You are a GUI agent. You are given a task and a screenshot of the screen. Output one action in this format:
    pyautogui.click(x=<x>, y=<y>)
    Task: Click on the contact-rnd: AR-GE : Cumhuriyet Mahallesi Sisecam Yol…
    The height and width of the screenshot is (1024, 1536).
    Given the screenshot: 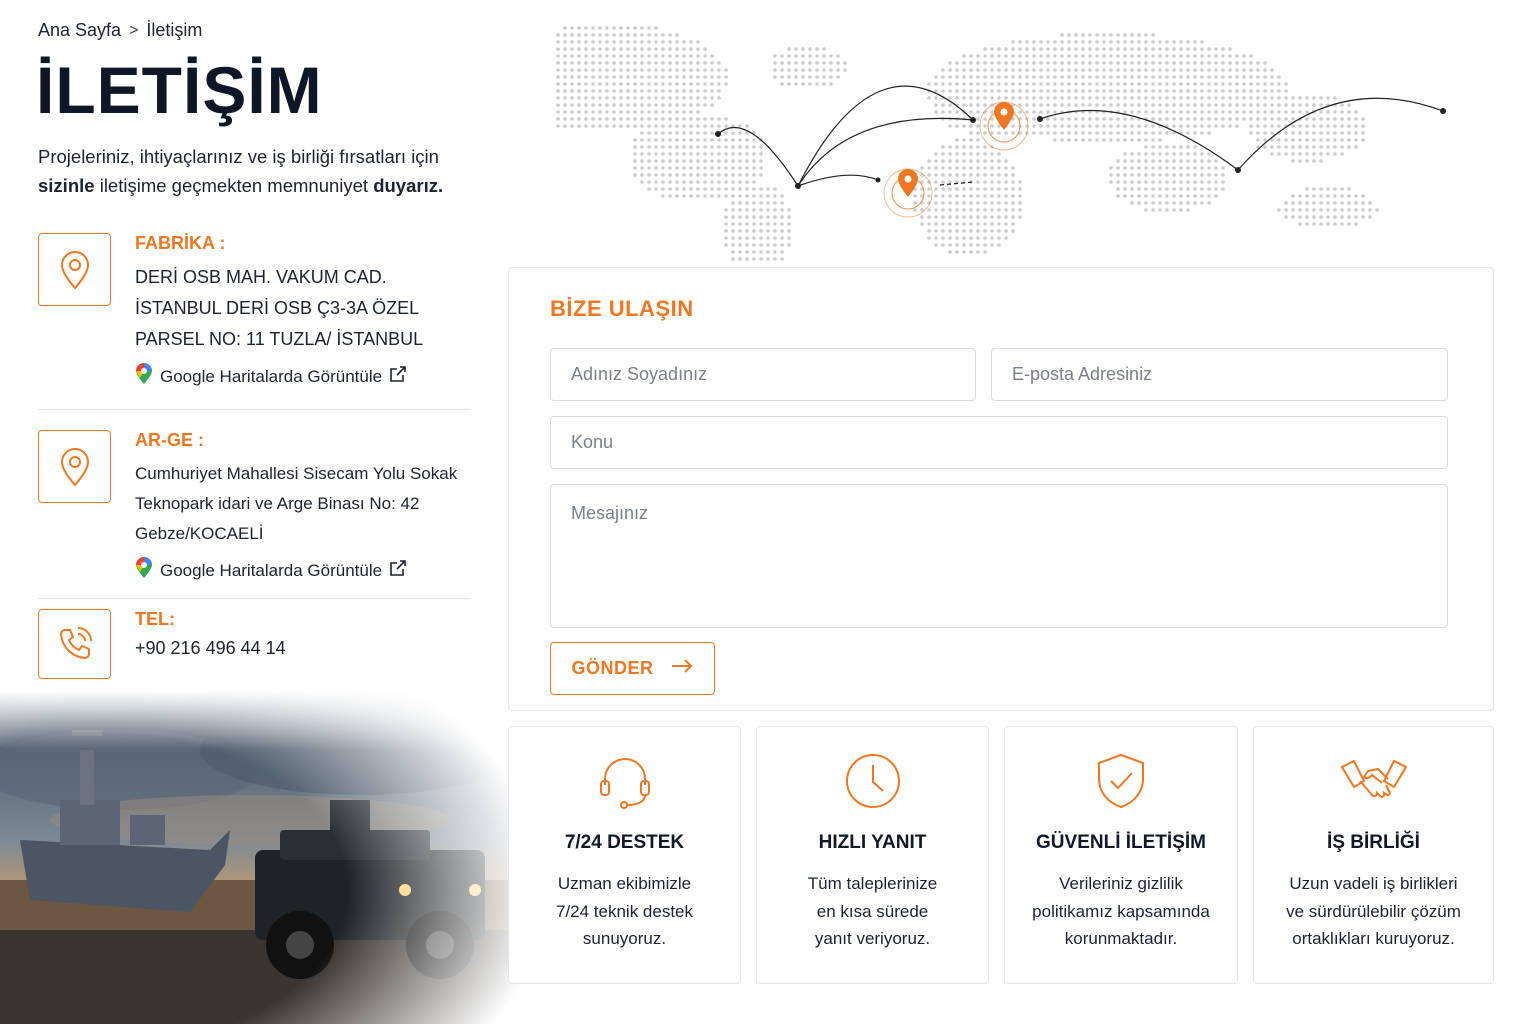 What is the action you would take?
    pyautogui.click(x=254, y=514)
    